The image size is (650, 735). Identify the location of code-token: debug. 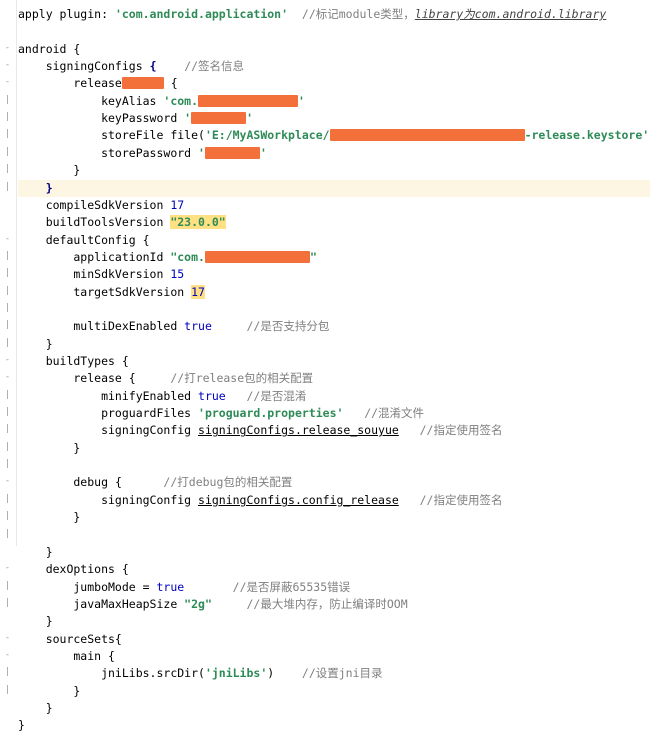
(66, 482).